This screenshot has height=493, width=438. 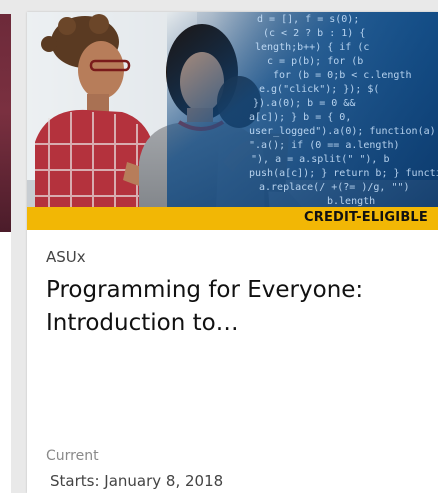 What do you see at coordinates (300, 117) in the screenshot?
I see `svg-text: a[c]); } b = { 0,` at bounding box center [300, 117].